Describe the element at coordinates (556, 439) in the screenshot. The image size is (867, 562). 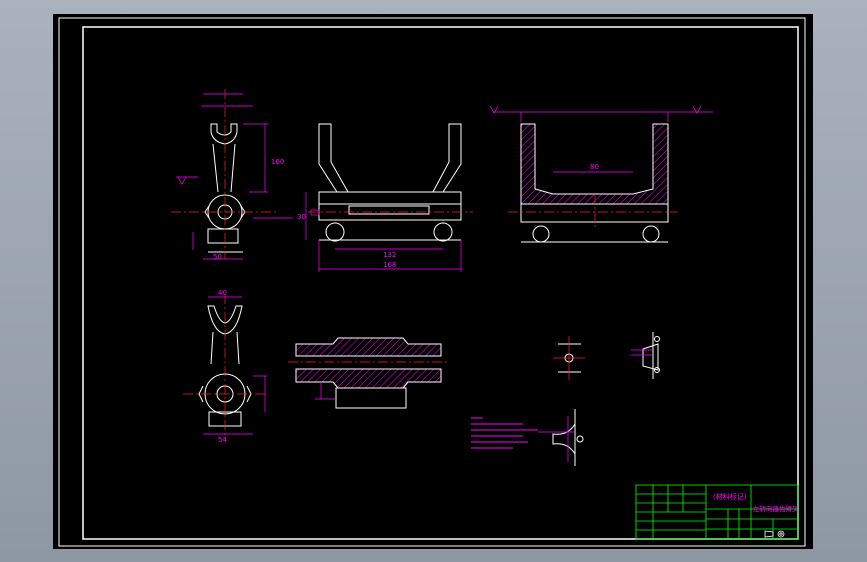
I see `detail-view-c-dims` at that location.